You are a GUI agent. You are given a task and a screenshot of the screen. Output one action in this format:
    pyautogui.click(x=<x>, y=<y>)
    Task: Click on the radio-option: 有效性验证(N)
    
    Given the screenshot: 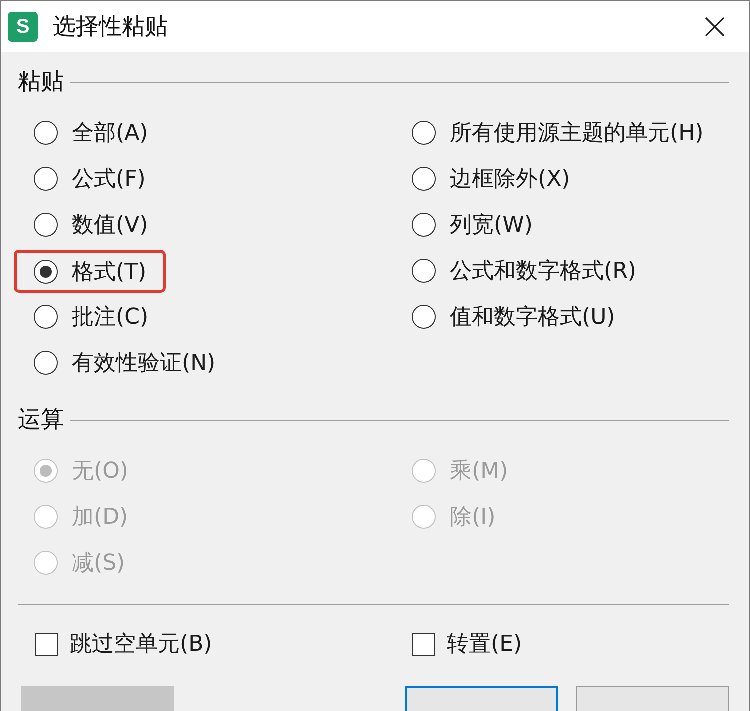 What is the action you would take?
    pyautogui.click(x=125, y=363)
    